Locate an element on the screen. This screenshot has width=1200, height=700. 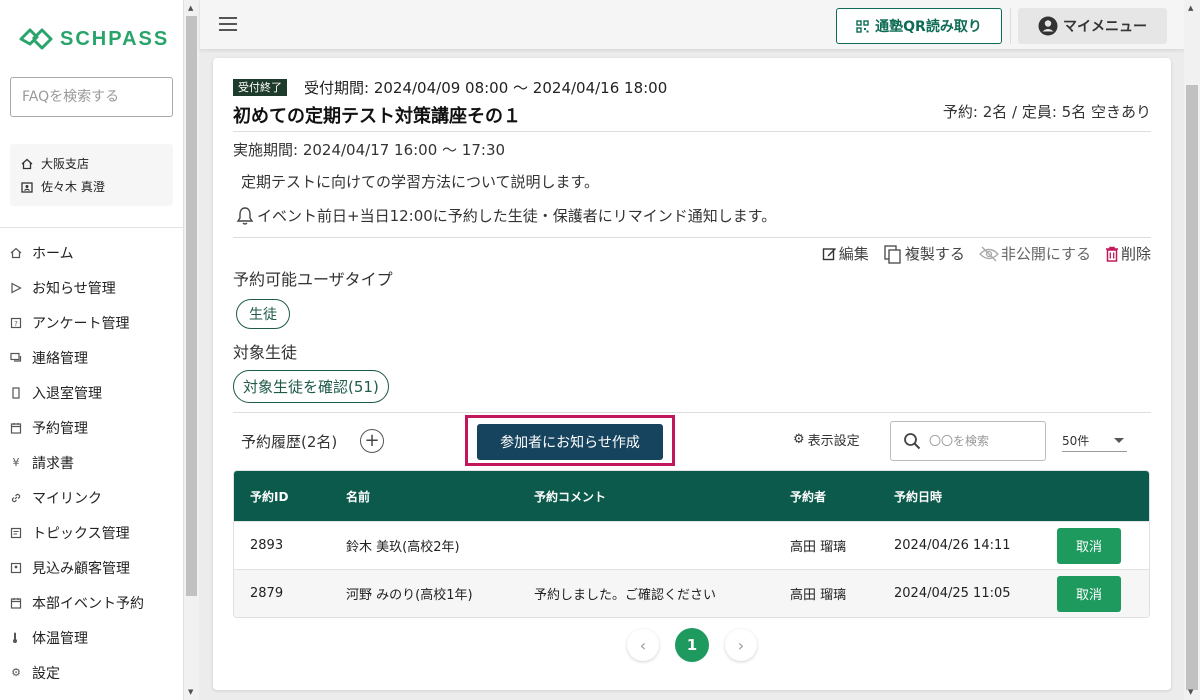
main-scrollbar: ▲ ▼ is located at coordinates (1192, 350).